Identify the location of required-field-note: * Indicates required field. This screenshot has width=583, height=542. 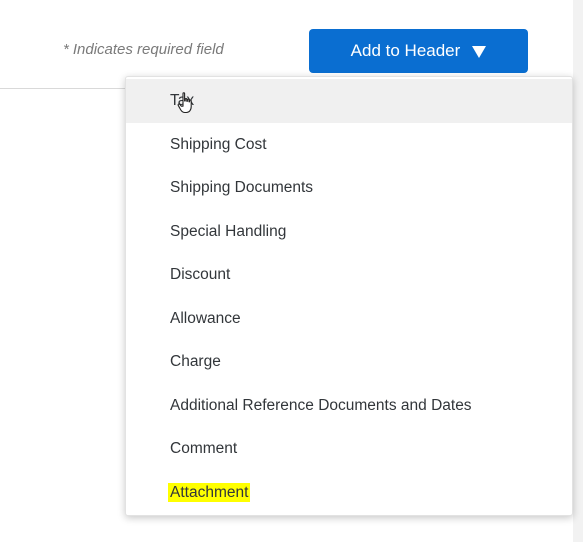
(143, 49).